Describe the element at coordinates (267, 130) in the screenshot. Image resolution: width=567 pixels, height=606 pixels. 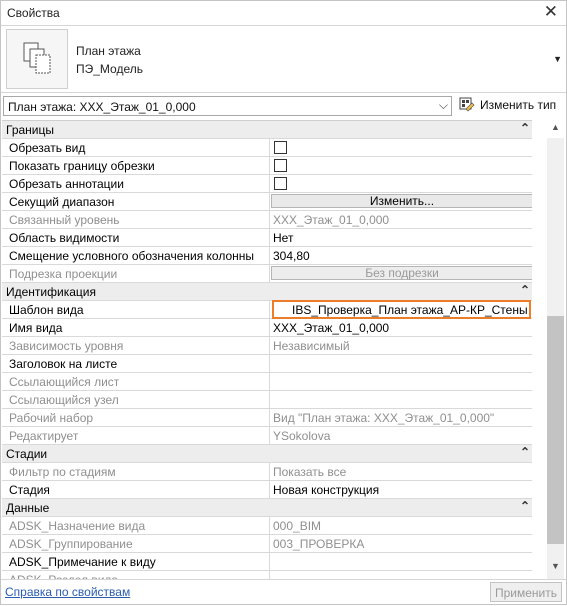
I see `group-header: Границы ⌃` at that location.